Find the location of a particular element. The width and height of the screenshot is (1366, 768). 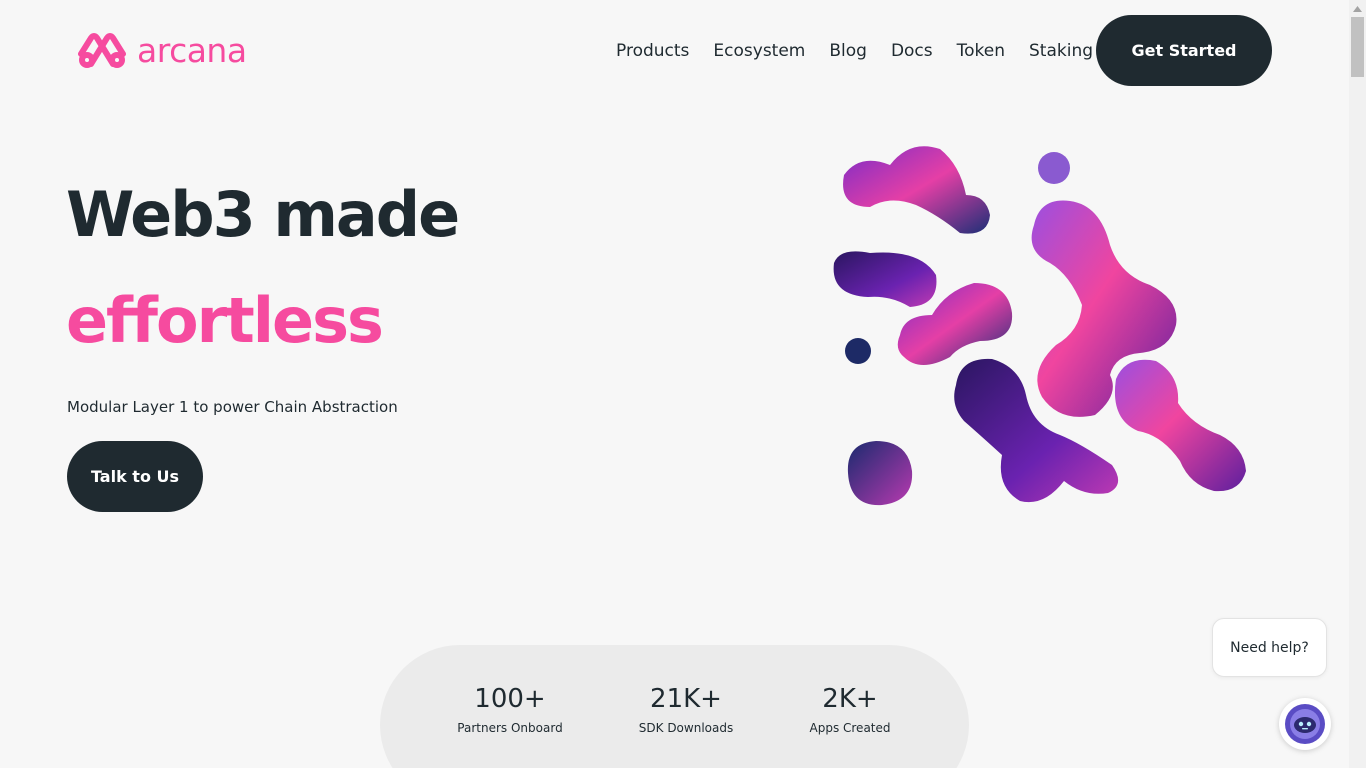

abstract-blob-art is located at coordinates (1039, 326).